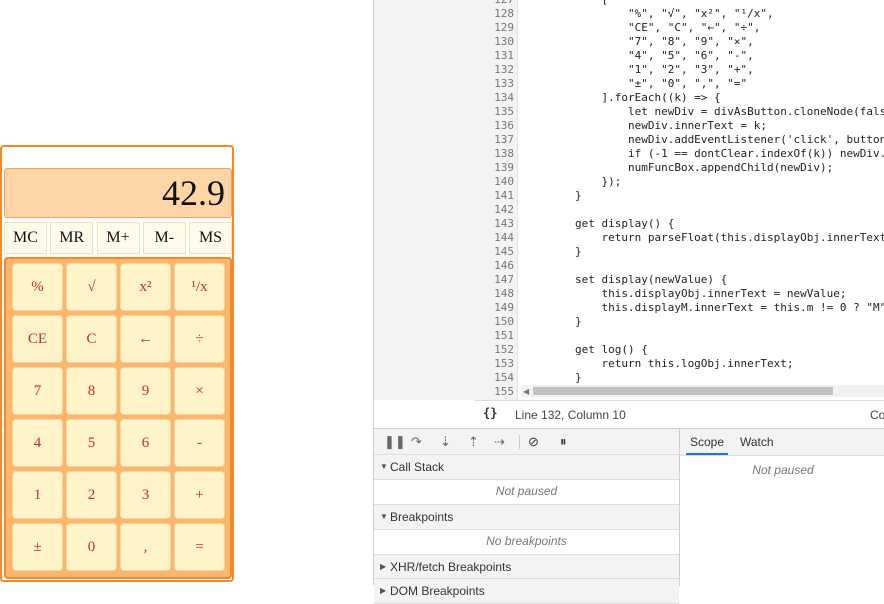 This screenshot has height=604, width=884. I want to click on key-digit-5: 5, so click(91, 443).